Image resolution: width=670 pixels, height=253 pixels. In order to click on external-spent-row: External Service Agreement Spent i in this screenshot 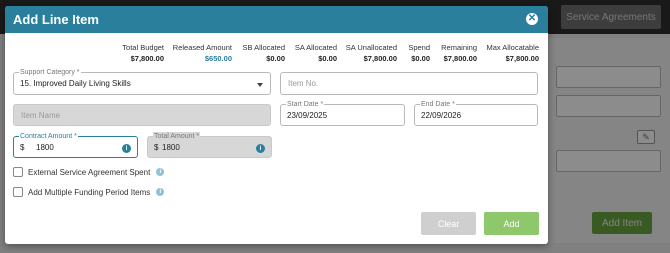, I will do `click(89, 172)`.